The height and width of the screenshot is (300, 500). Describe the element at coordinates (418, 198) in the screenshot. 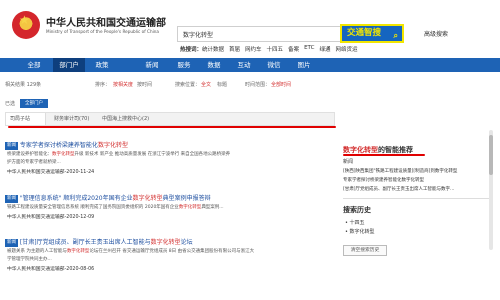

I see `divider` at that location.